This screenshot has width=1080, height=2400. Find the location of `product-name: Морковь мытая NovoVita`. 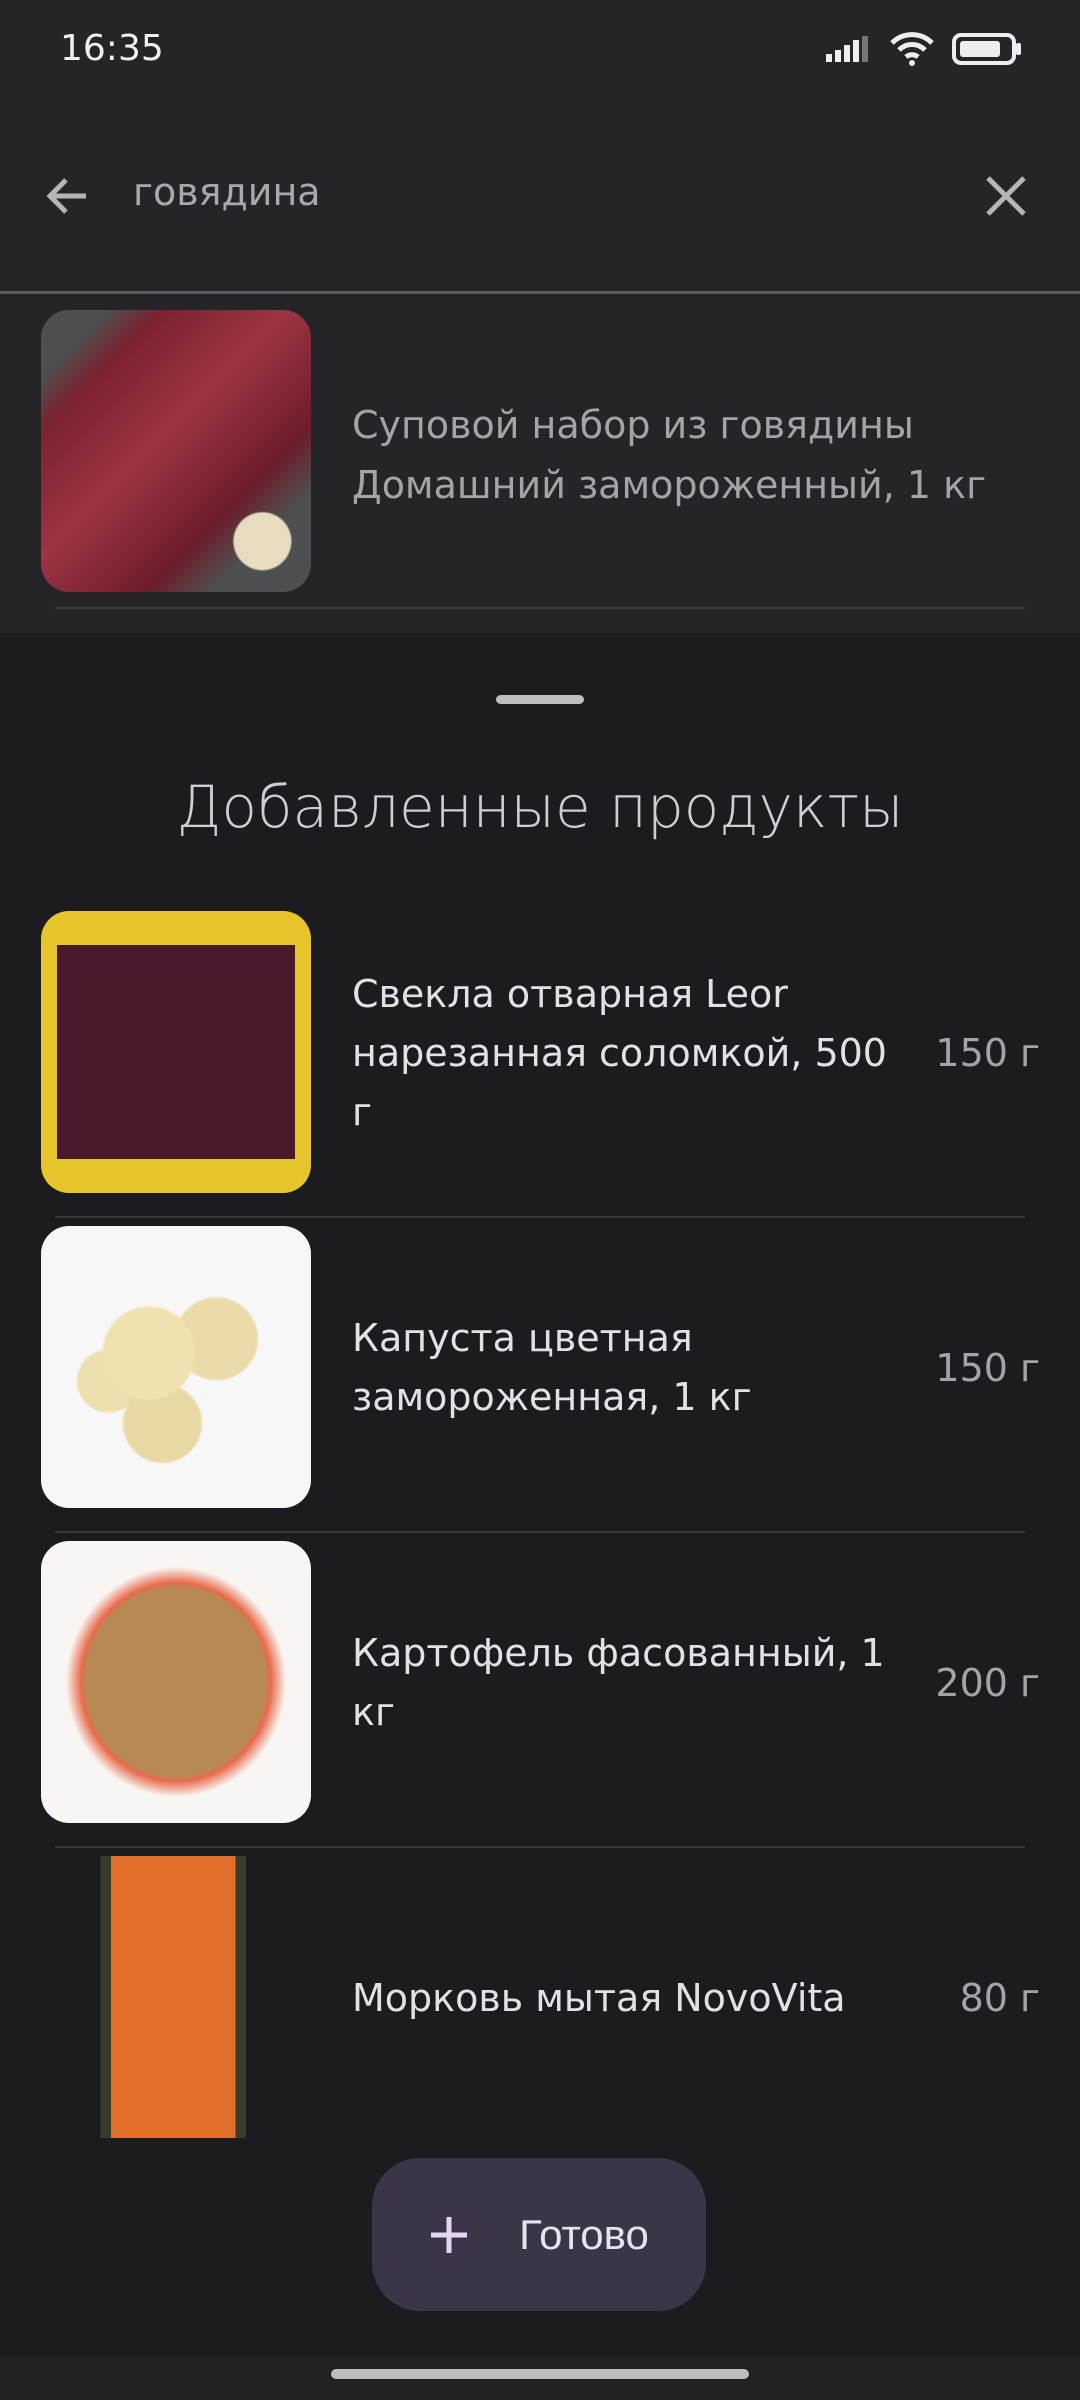

product-name: Морковь мытая NovoVita is located at coordinates (599, 1997).